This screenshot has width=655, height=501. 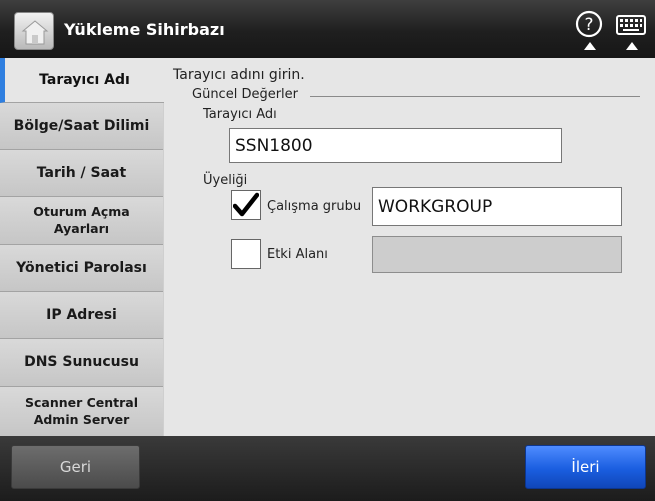 I want to click on sidebar-item-region-timezone: Bölge/Saat Dilimi, so click(x=81, y=126).